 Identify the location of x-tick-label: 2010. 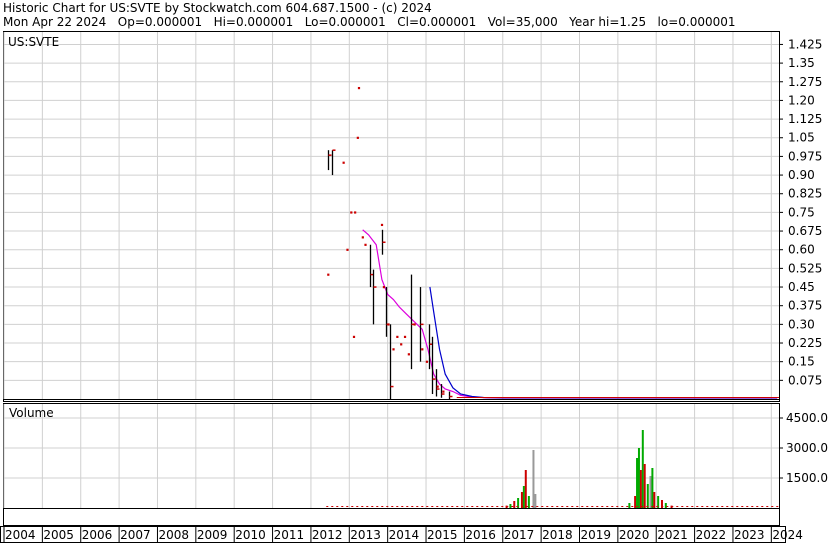
(250, 535).